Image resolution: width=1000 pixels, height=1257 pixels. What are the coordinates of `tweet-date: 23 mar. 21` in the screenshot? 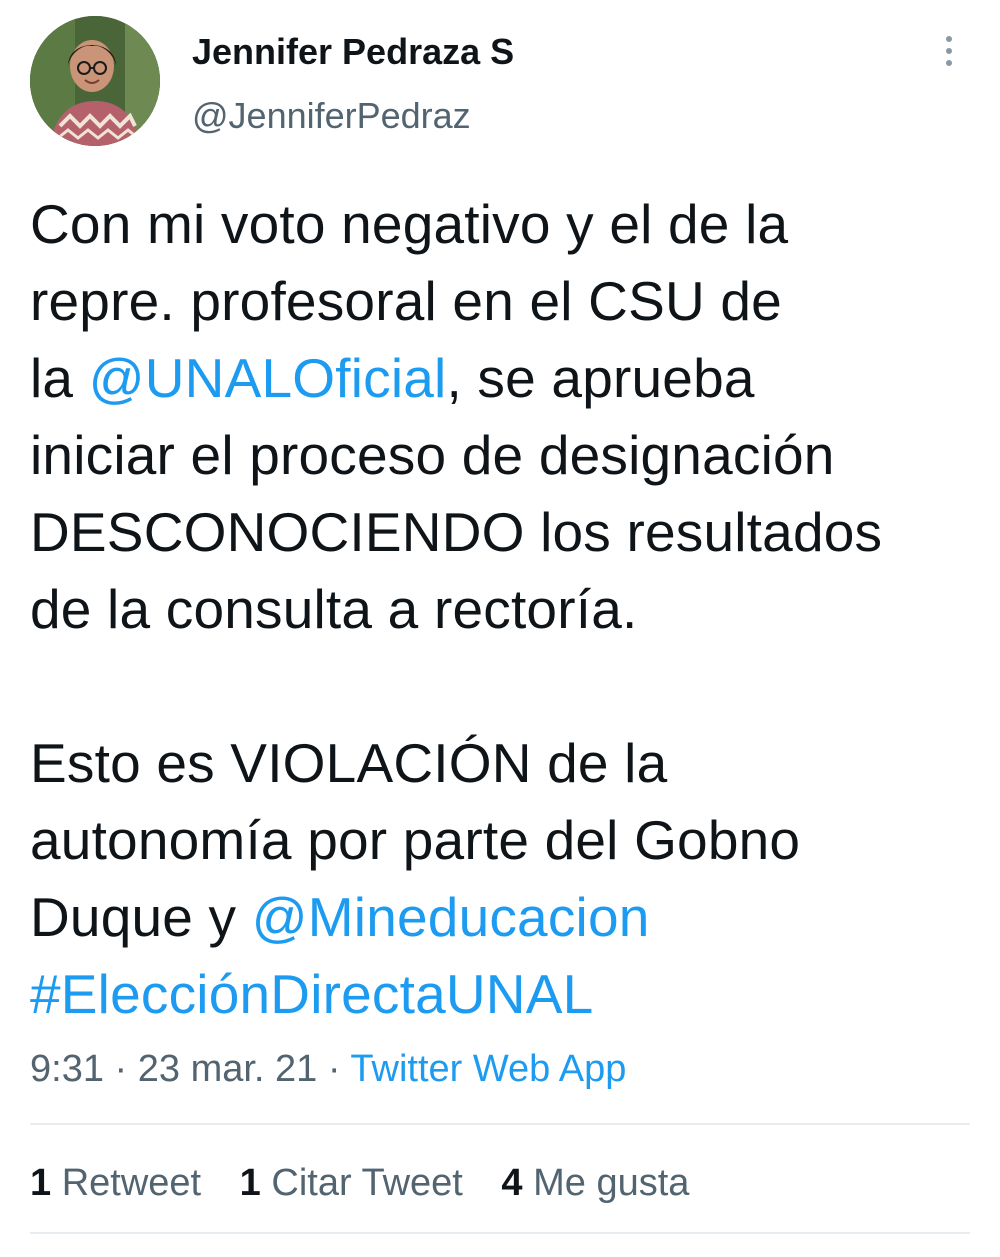 It's located at (228, 1069).